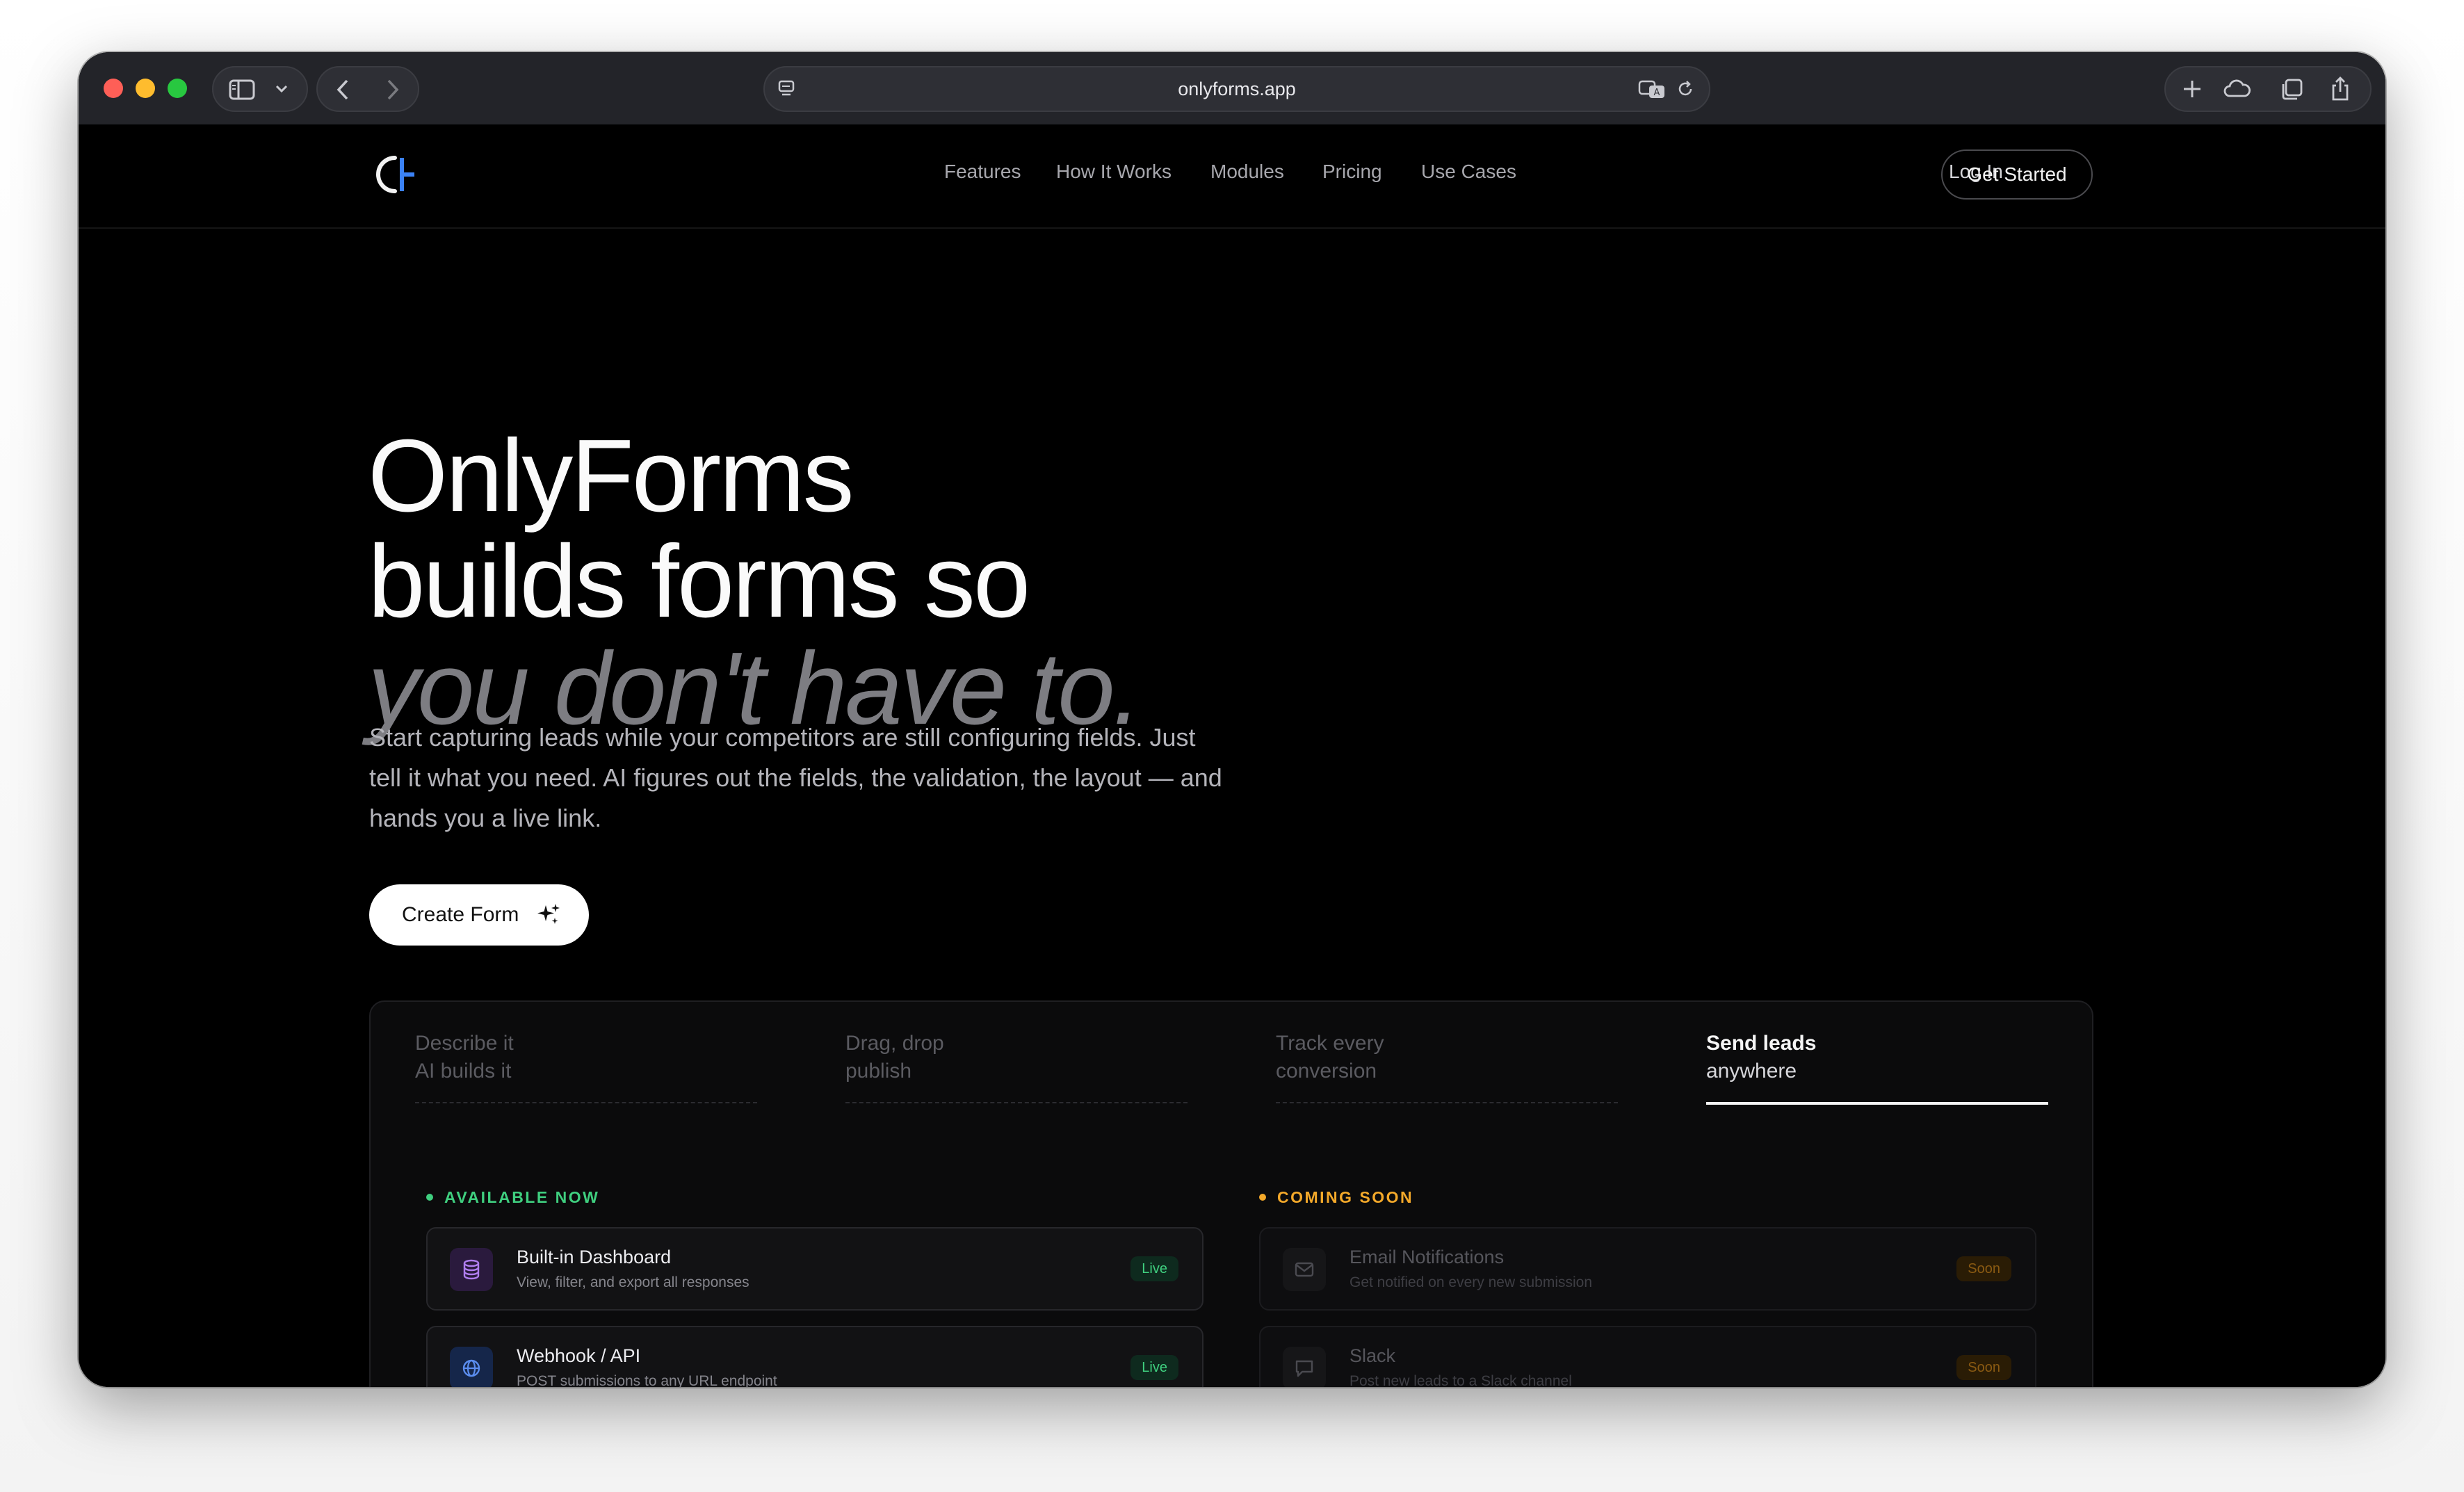  What do you see at coordinates (1751, 1071) in the screenshot?
I see `tab-line-2: anywhere` at bounding box center [1751, 1071].